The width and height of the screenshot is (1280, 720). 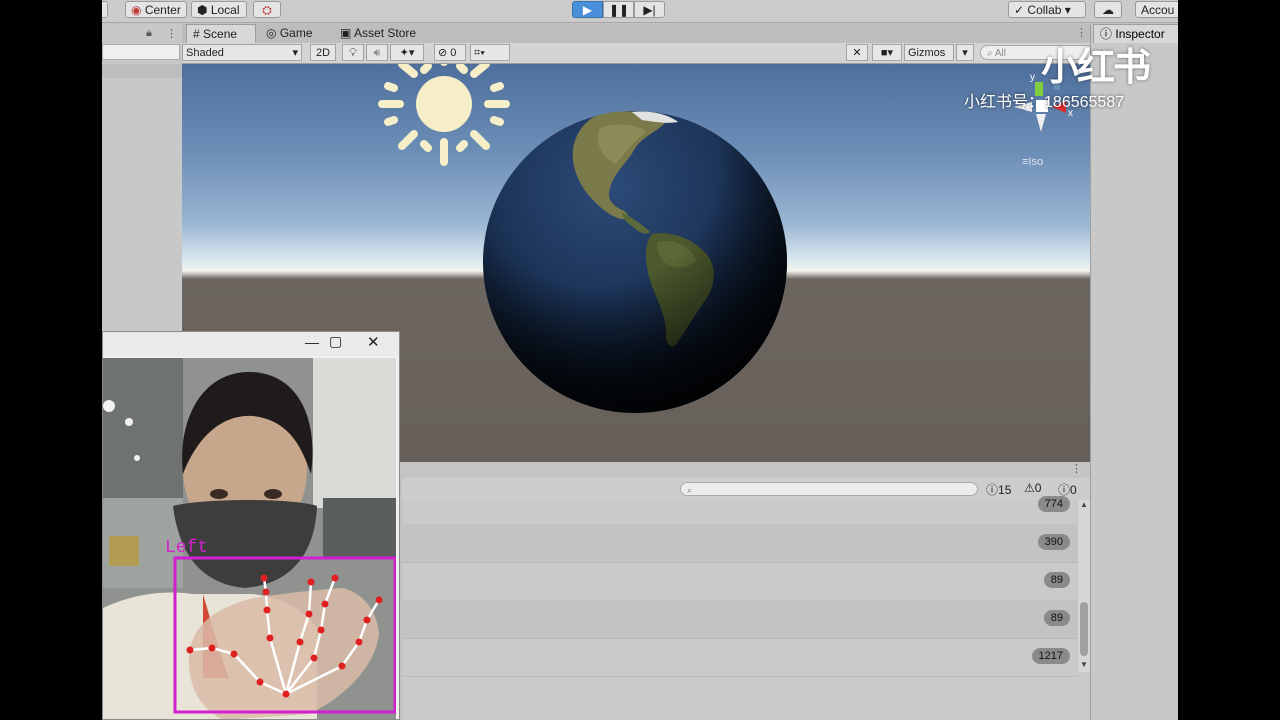 What do you see at coordinates (295, 33) in the screenshot?
I see `tab-game: ◎ Game` at bounding box center [295, 33].